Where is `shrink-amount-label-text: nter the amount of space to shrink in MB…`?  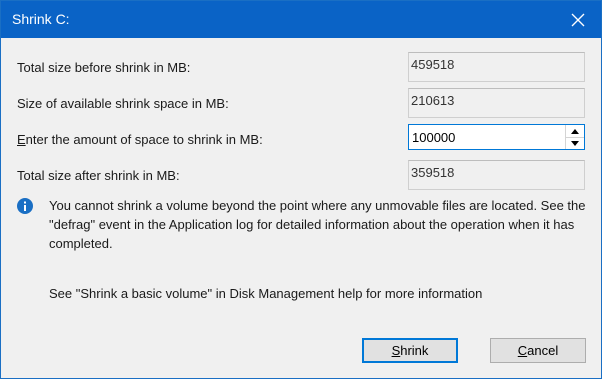 shrink-amount-label-text: nter the amount of space to shrink in MB… is located at coordinates (144, 139).